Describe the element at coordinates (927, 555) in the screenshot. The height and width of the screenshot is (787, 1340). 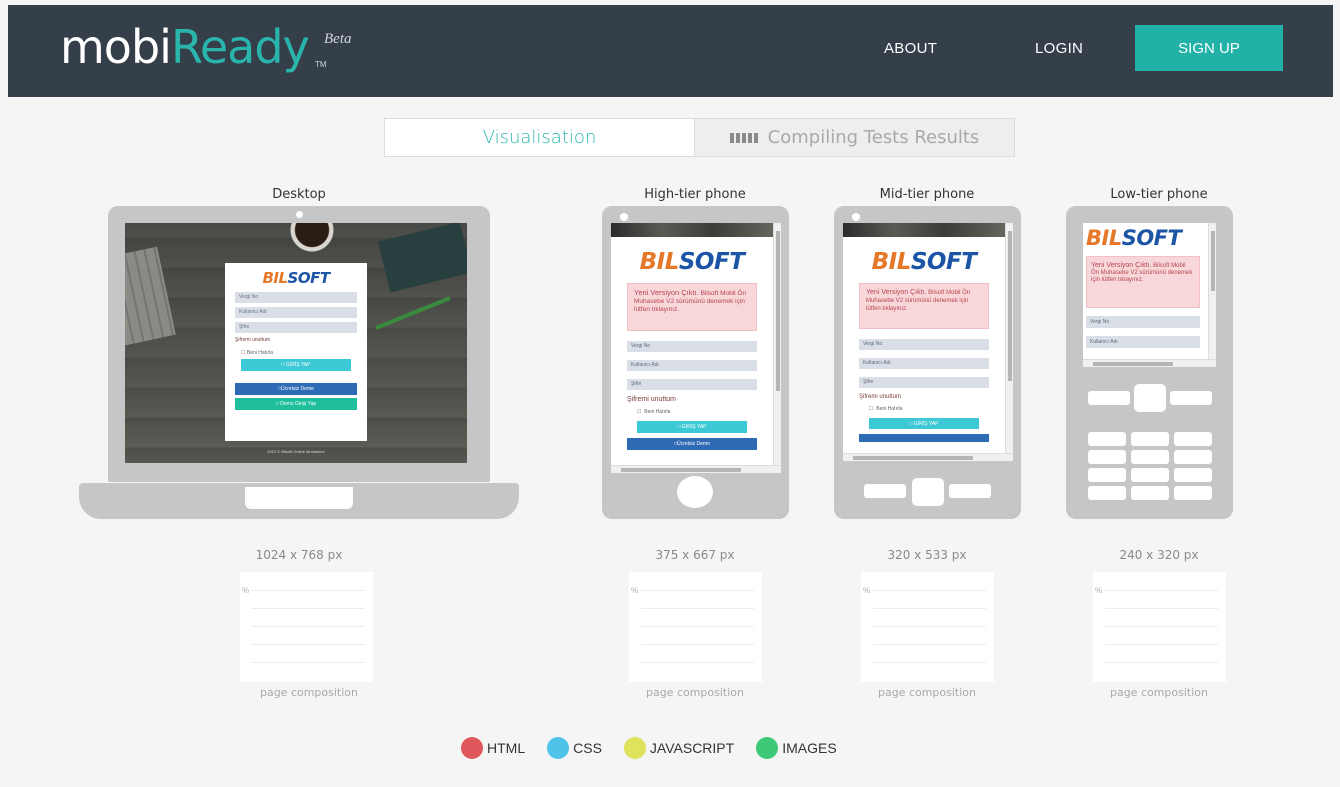
I see `mid-tier-resolution: 320 x 533 px` at that location.